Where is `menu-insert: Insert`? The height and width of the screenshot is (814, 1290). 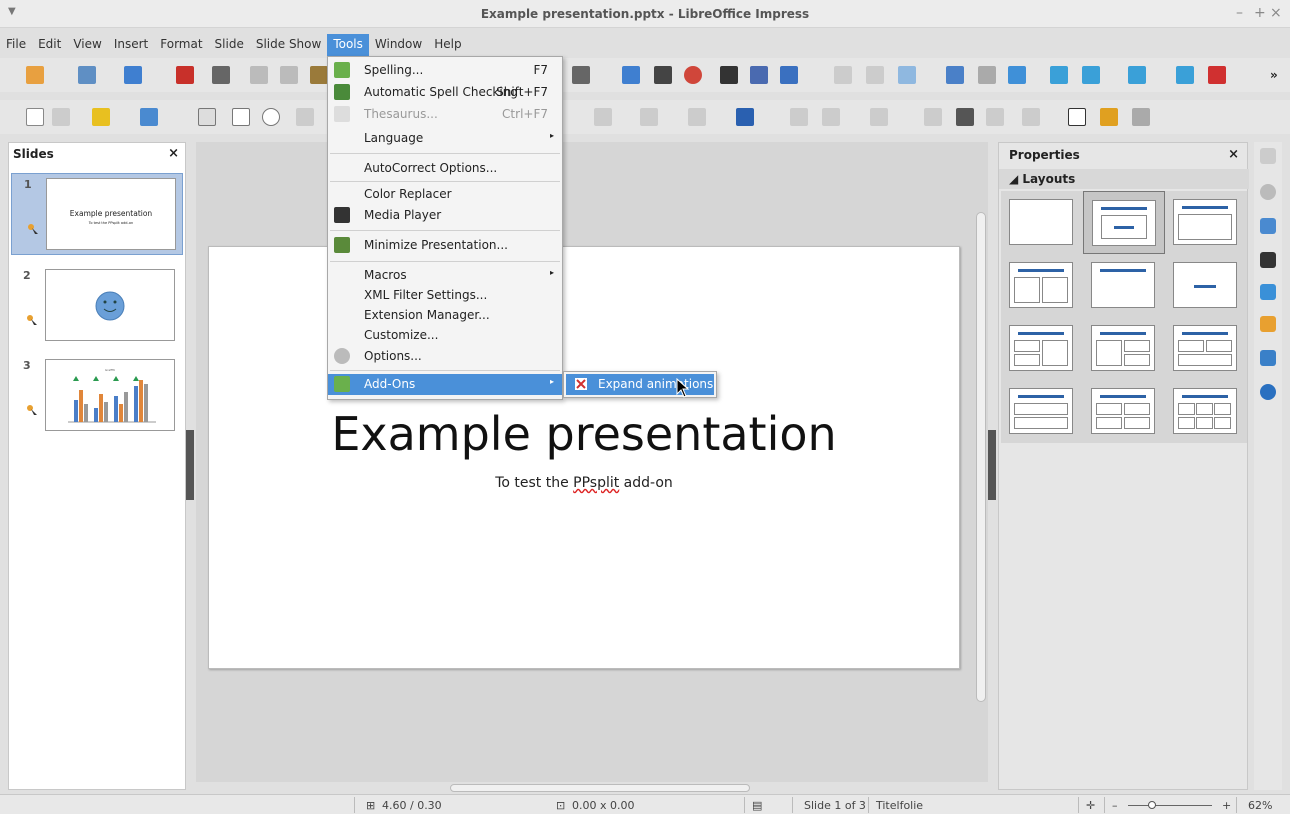 menu-insert: Insert is located at coordinates (131, 45).